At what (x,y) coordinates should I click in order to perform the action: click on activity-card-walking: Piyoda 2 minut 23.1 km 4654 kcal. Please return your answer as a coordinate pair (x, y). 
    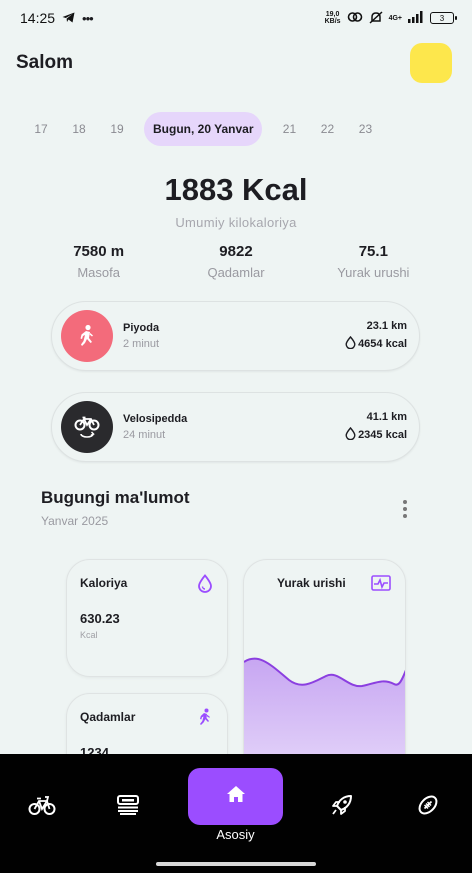
    Looking at the image, I should click on (235, 336).